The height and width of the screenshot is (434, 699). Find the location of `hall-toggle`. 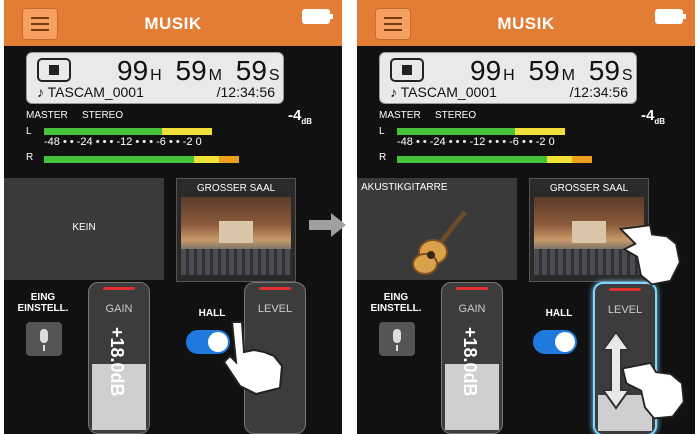

hall-toggle is located at coordinates (555, 342).